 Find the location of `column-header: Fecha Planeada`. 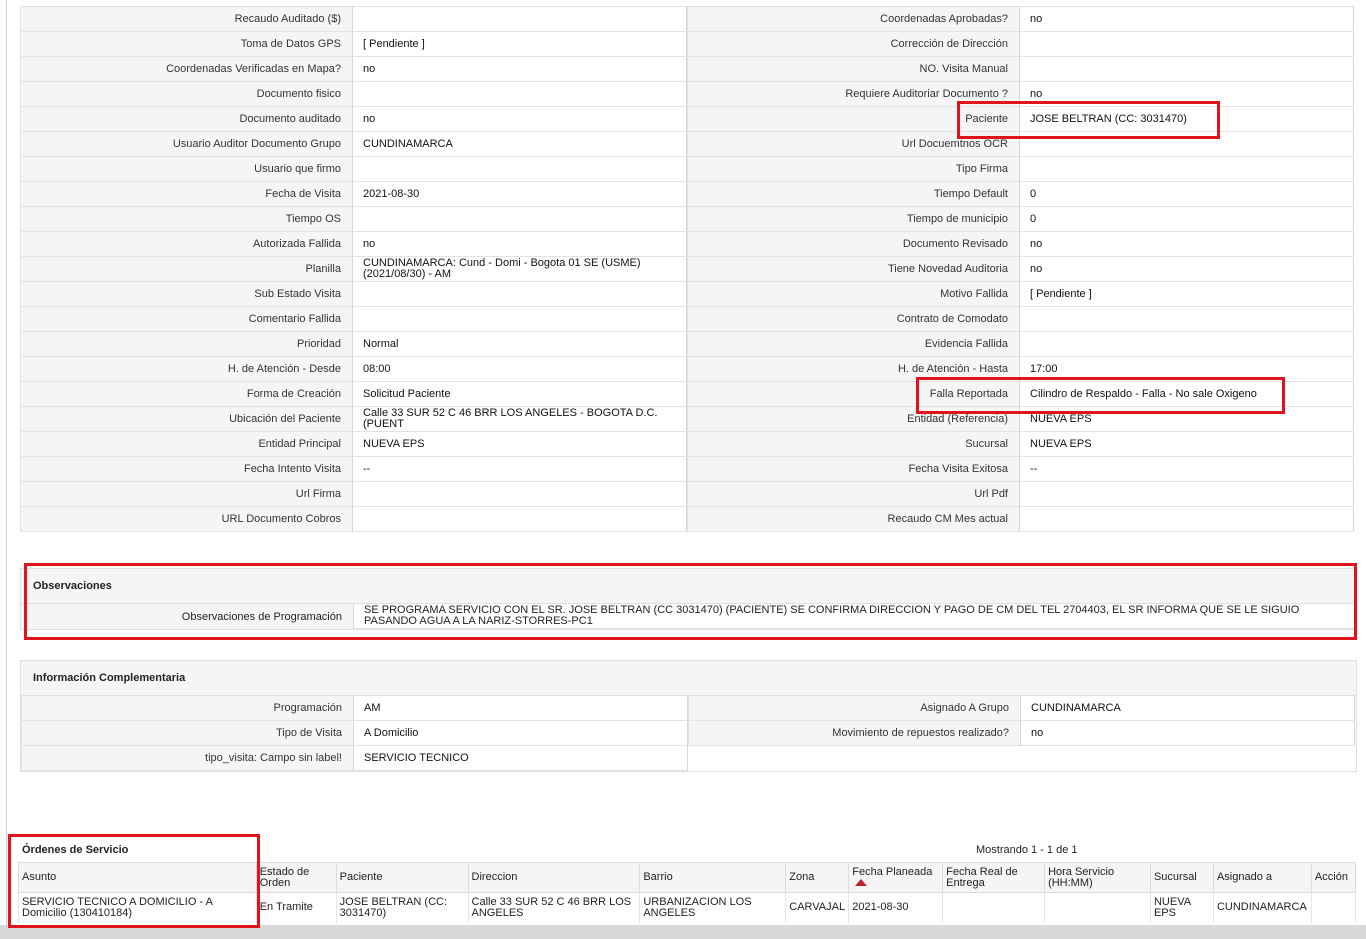

column-header: Fecha Planeada is located at coordinates (896, 877).